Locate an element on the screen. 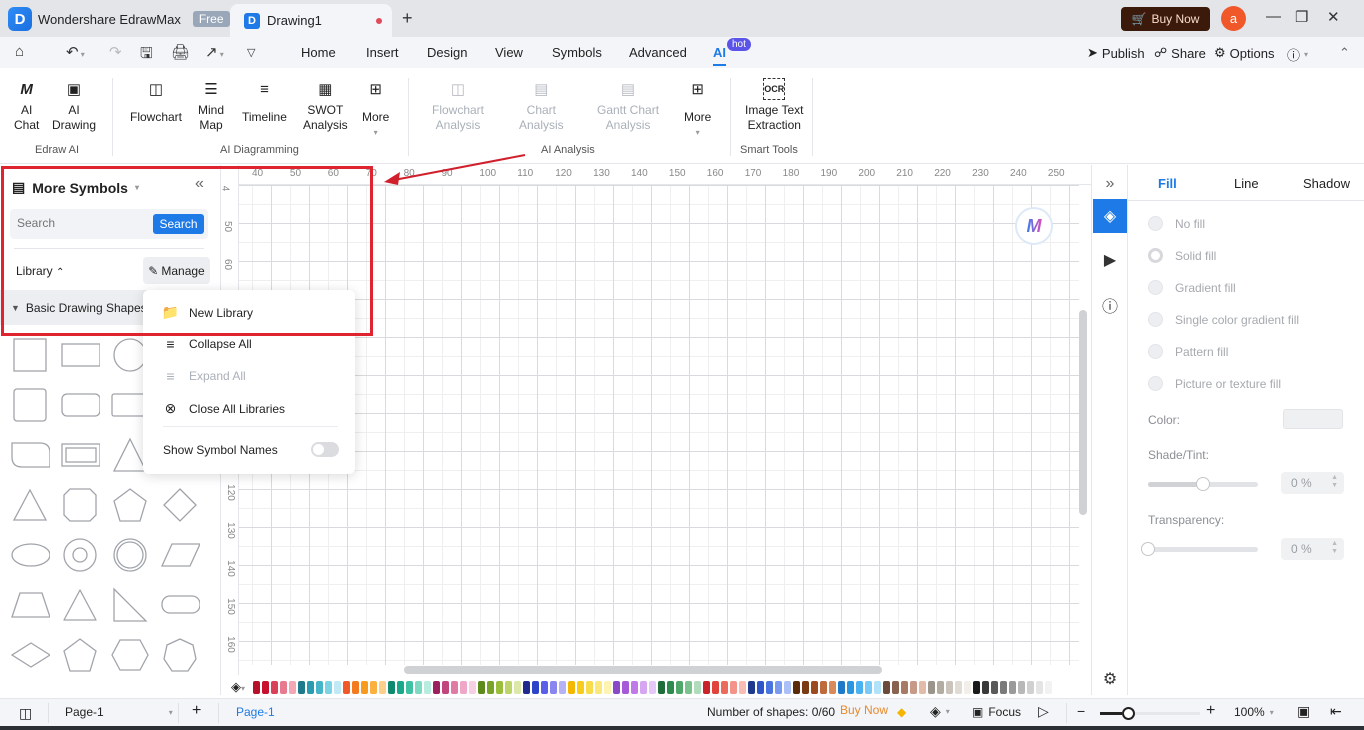 This screenshot has height=730, width=1364. shape-donut is located at coordinates (80, 555).